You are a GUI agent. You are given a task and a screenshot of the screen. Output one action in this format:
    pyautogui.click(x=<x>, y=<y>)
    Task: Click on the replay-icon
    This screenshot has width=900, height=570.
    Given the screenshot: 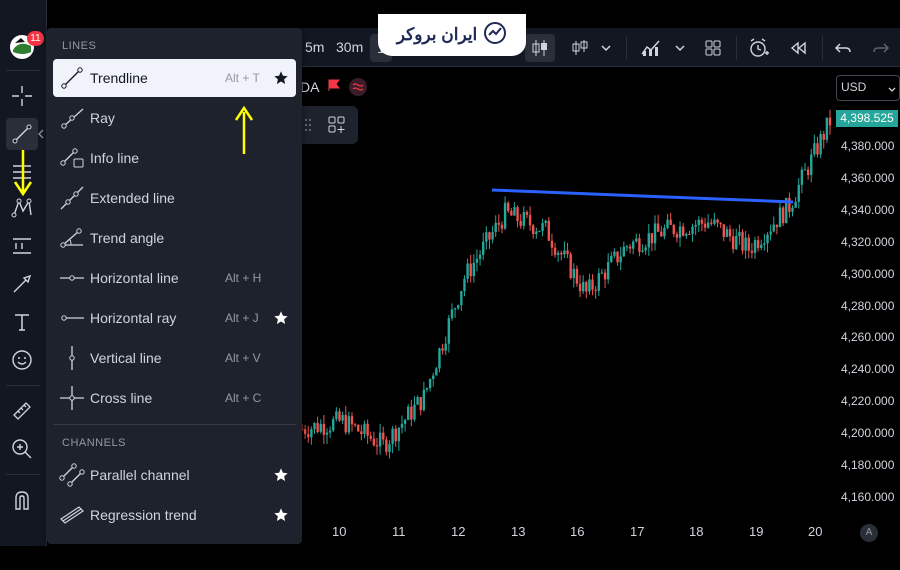 What is the action you would take?
    pyautogui.click(x=798, y=48)
    